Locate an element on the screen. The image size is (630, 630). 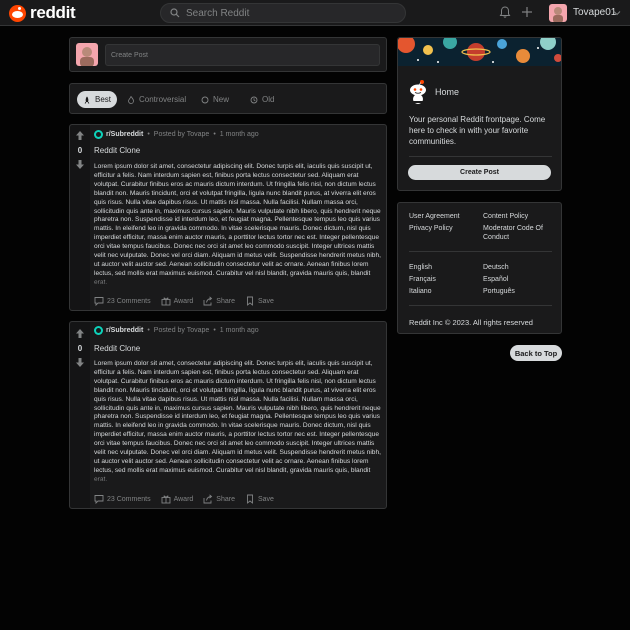
subreddit-icon is located at coordinates (98, 330).